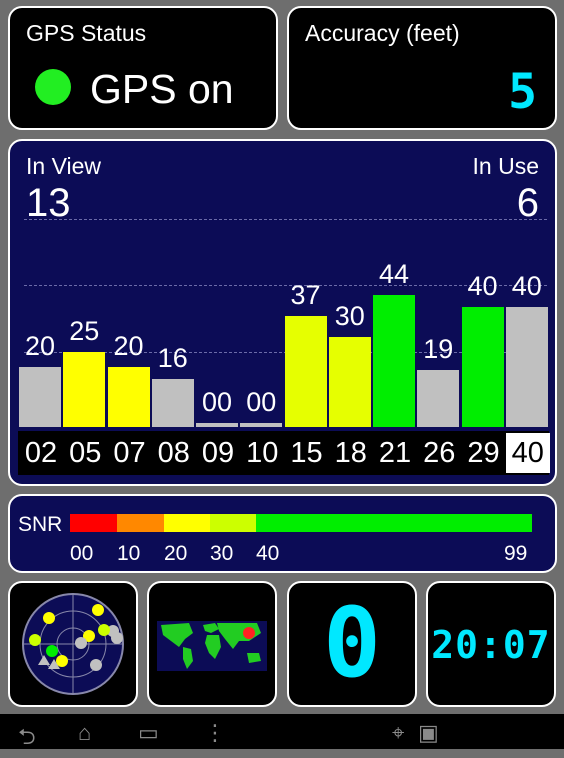 The image size is (564, 758). What do you see at coordinates (350, 453) in the screenshot?
I see `prn-label: 18` at bounding box center [350, 453].